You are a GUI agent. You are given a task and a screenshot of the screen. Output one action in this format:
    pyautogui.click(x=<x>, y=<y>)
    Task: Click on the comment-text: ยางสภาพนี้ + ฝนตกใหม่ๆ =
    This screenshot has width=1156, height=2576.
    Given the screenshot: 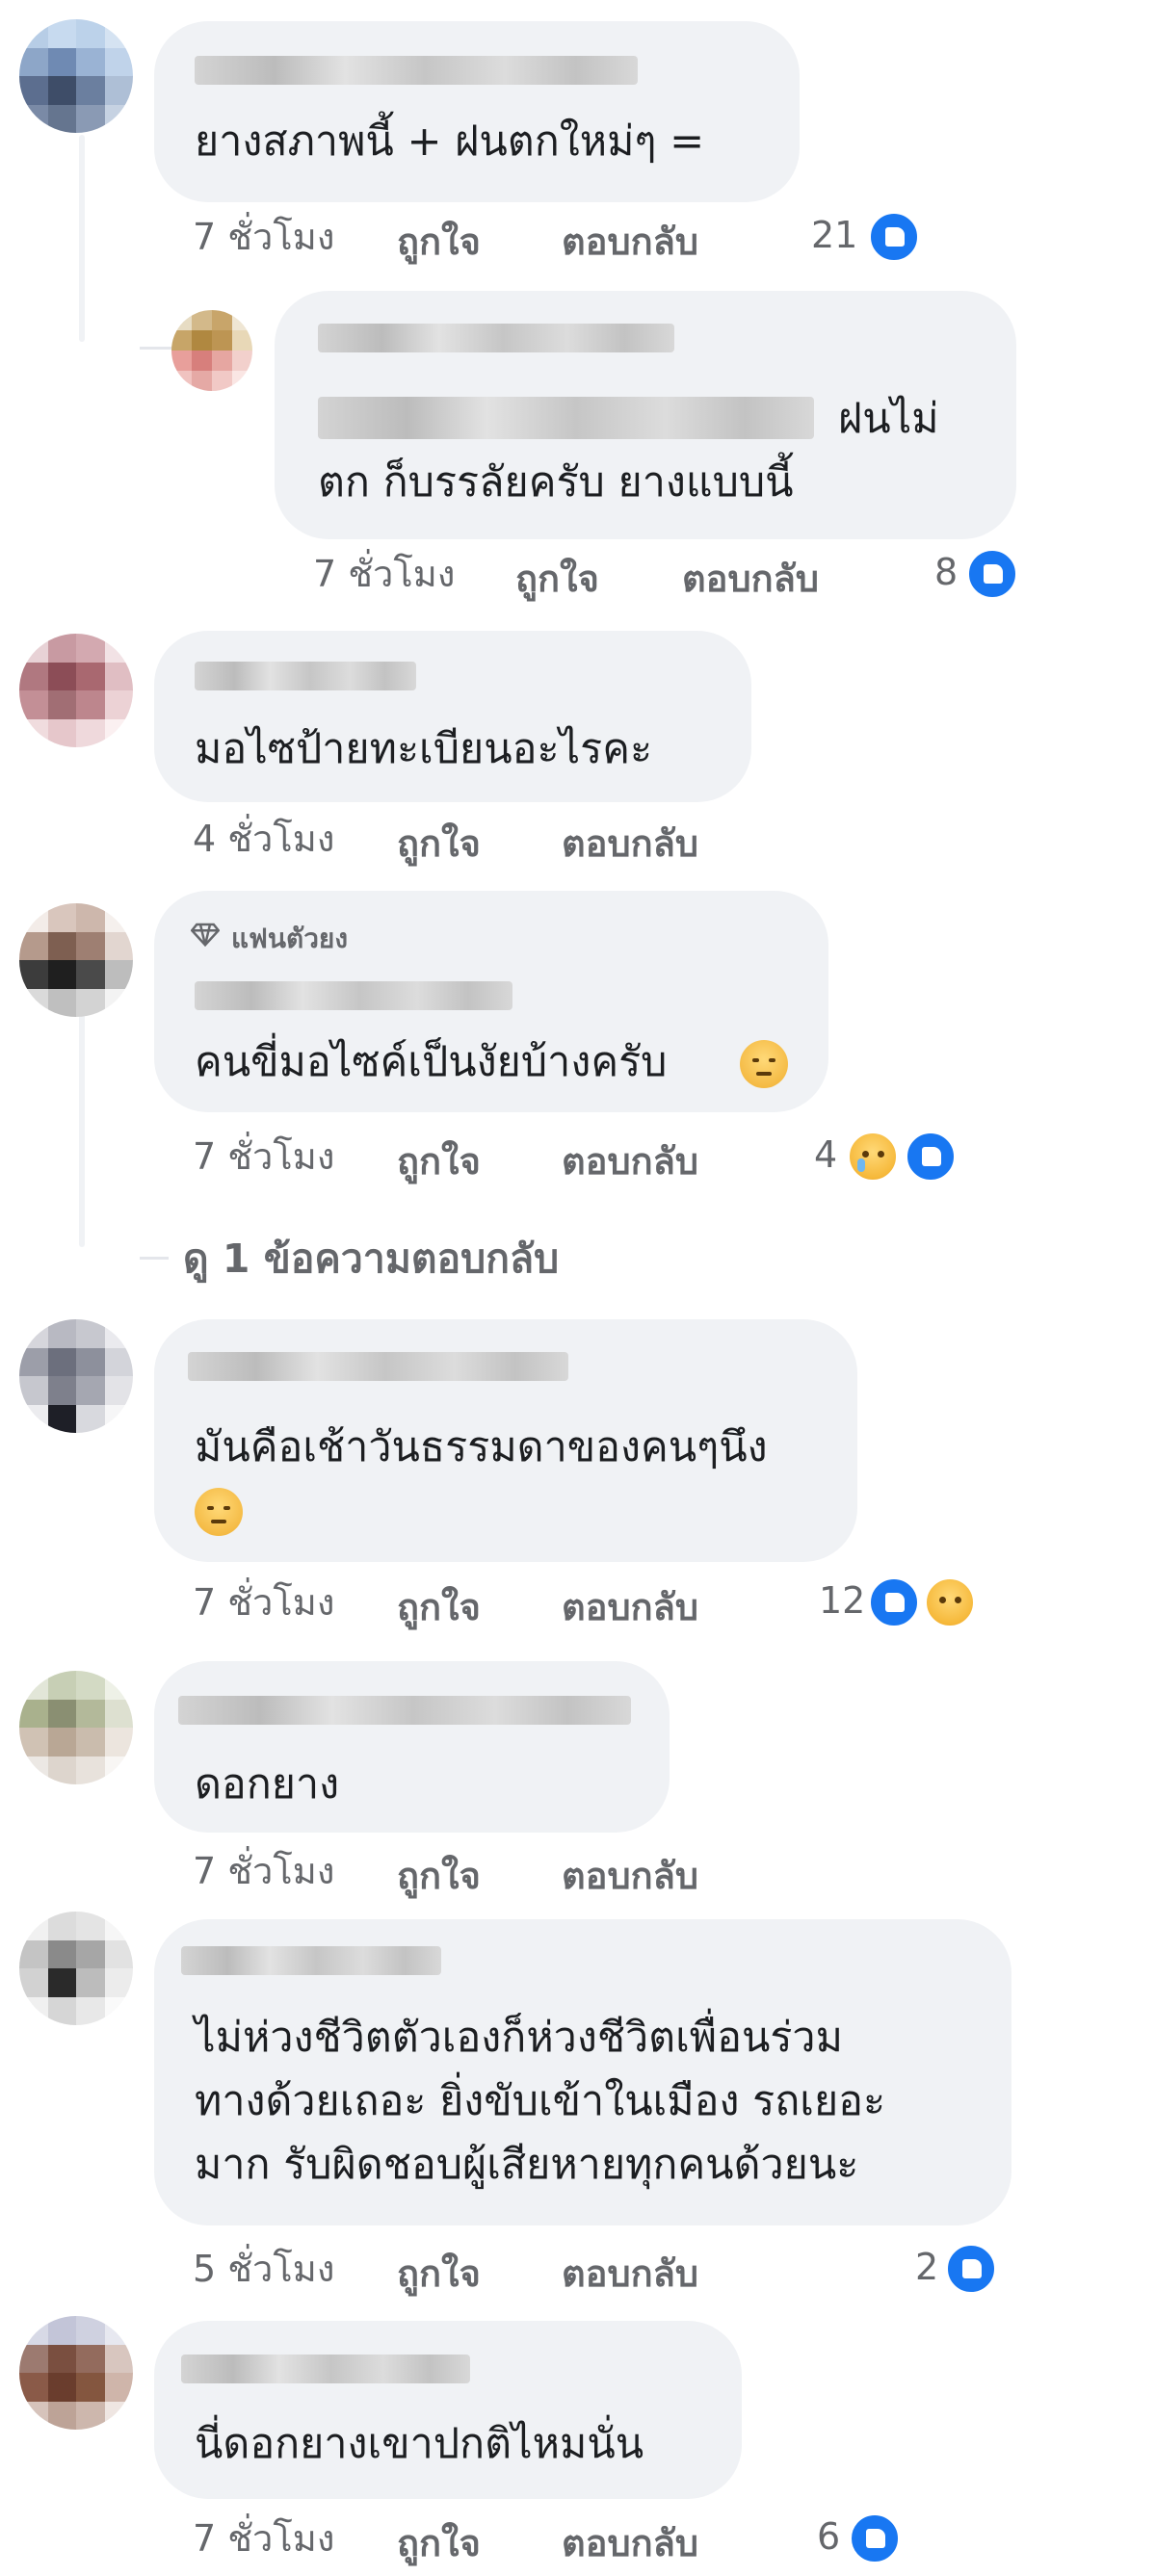 What is the action you would take?
    pyautogui.click(x=450, y=141)
    